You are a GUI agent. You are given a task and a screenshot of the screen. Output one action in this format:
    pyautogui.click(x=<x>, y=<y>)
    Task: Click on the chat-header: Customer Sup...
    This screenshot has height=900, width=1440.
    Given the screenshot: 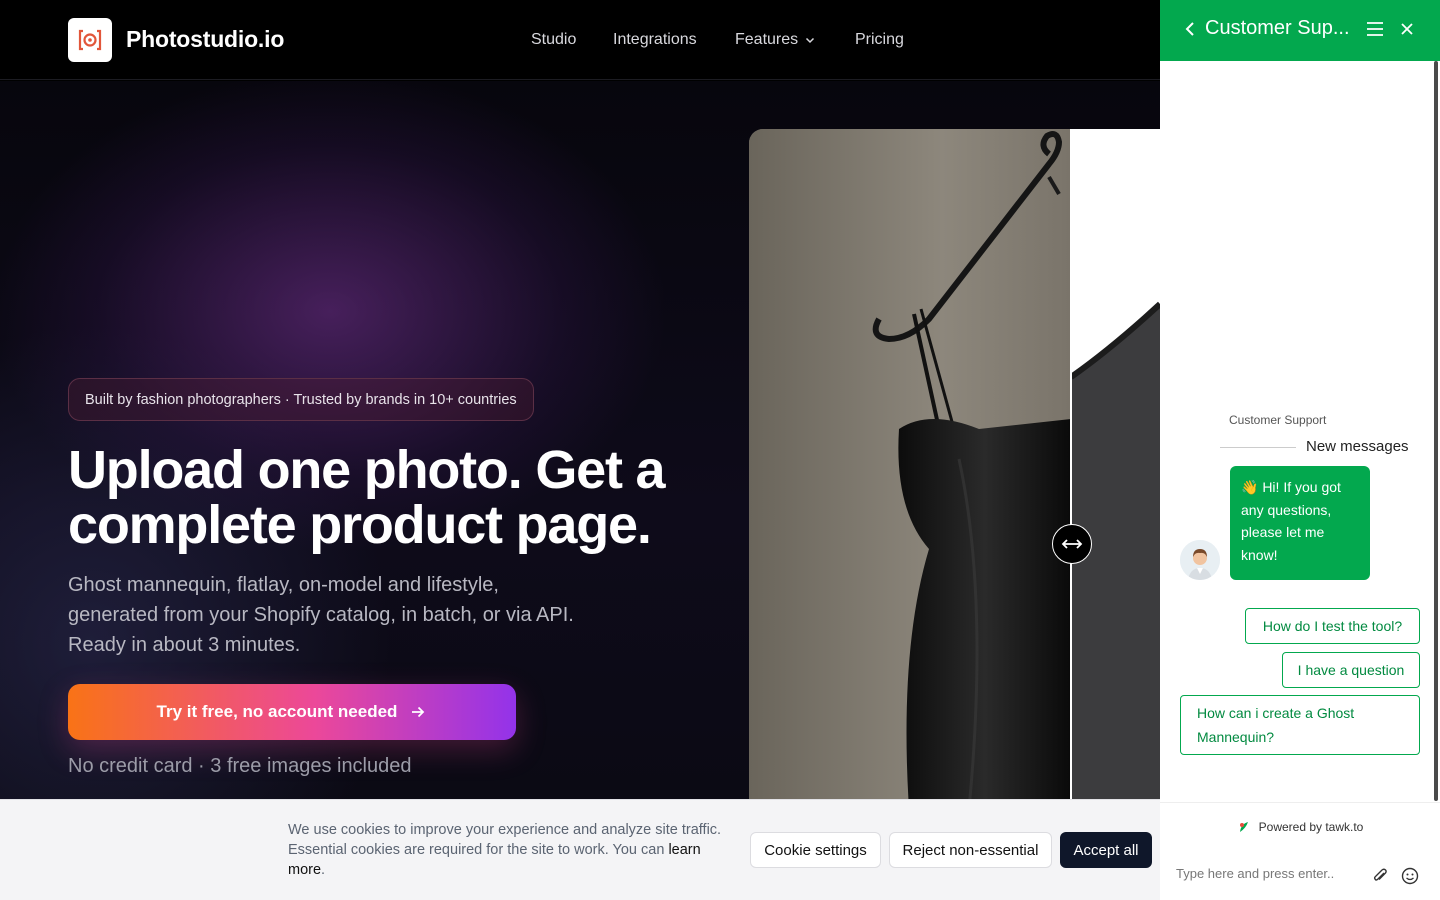 What is the action you would take?
    pyautogui.click(x=1300, y=30)
    